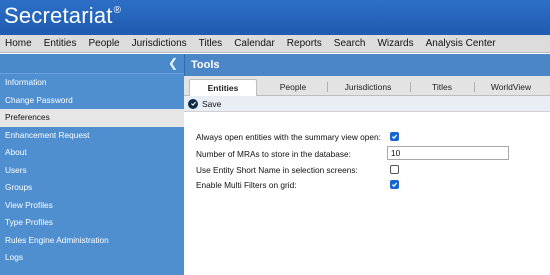 The width and height of the screenshot is (550, 275). Describe the element at coordinates (92, 64) in the screenshot. I see `sidebar-header: ❮` at that location.